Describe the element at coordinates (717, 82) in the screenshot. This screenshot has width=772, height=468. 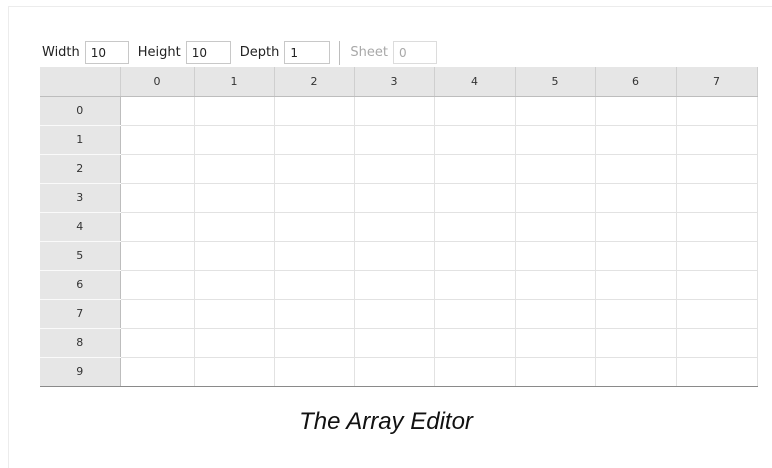
I see `column-header: 7` at that location.